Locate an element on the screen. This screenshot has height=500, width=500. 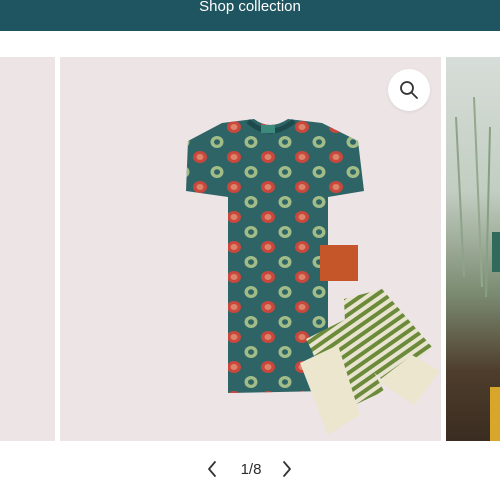
next-slide-image is located at coordinates (473, 249).